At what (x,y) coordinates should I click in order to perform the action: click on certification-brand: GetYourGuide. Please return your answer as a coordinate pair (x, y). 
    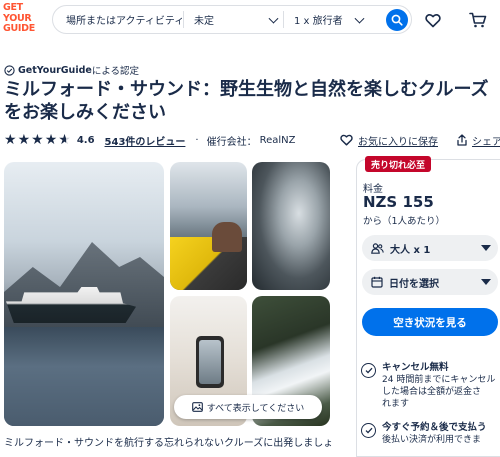
    Looking at the image, I should click on (55, 70).